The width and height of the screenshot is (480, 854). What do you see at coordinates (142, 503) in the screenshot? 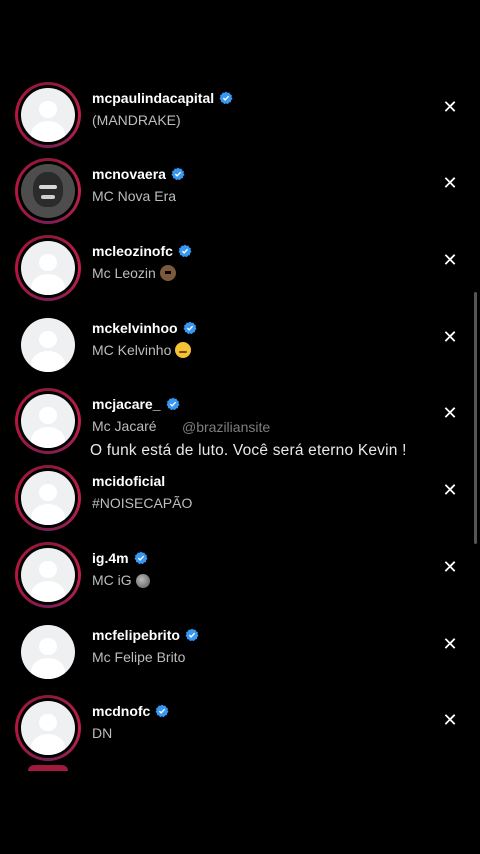
I see `full-name-text: #NOISECAPÃO` at bounding box center [142, 503].